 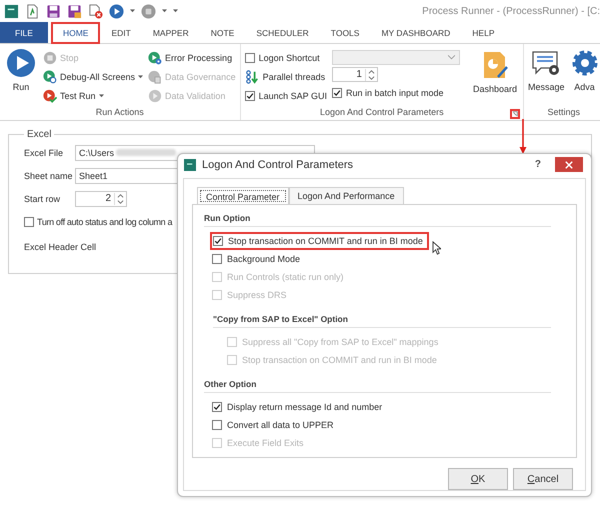 What do you see at coordinates (60, 247) in the screenshot?
I see `field-label: Excel Header Cell` at bounding box center [60, 247].